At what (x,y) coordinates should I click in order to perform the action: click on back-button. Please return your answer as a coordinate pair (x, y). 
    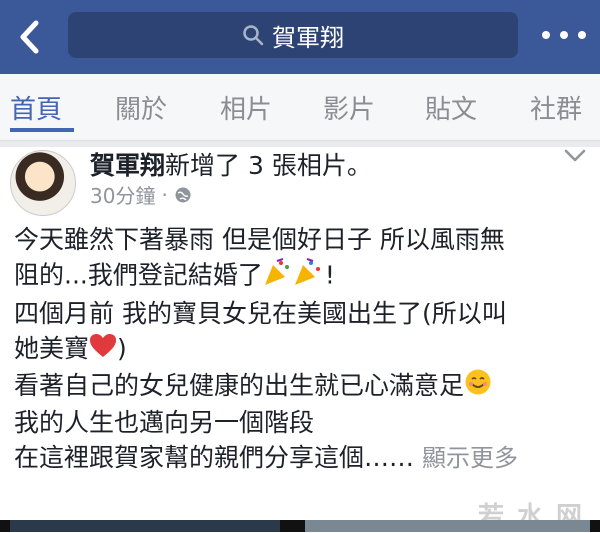
    Looking at the image, I should click on (29, 37).